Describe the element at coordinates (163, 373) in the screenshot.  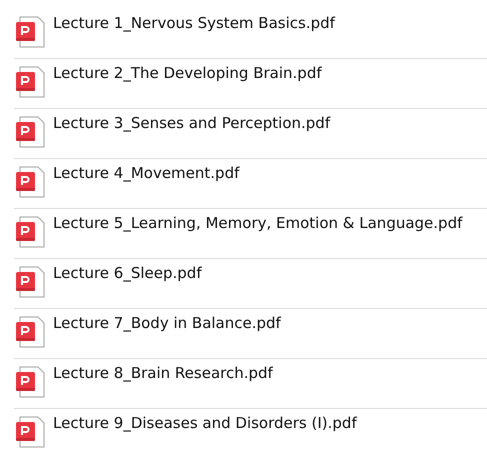
I see `file-name: Lecture 8_Brain Research.pdf` at that location.